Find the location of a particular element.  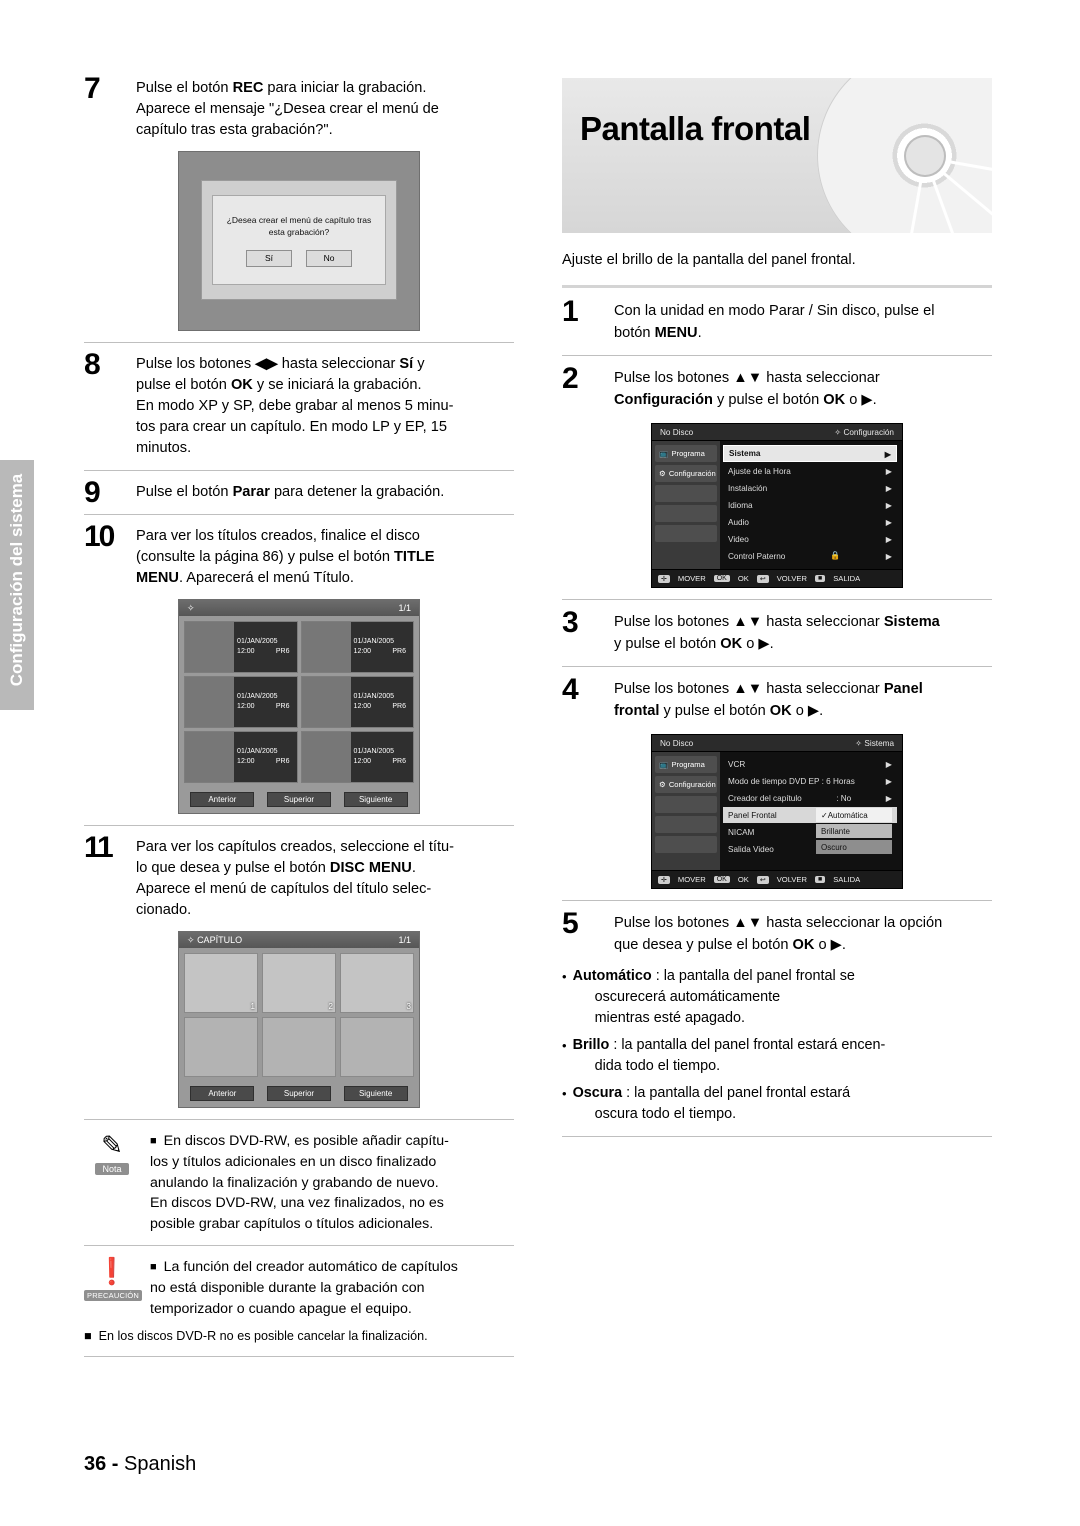

osd-system-title-marker: ✧ is located at coordinates (859, 743).